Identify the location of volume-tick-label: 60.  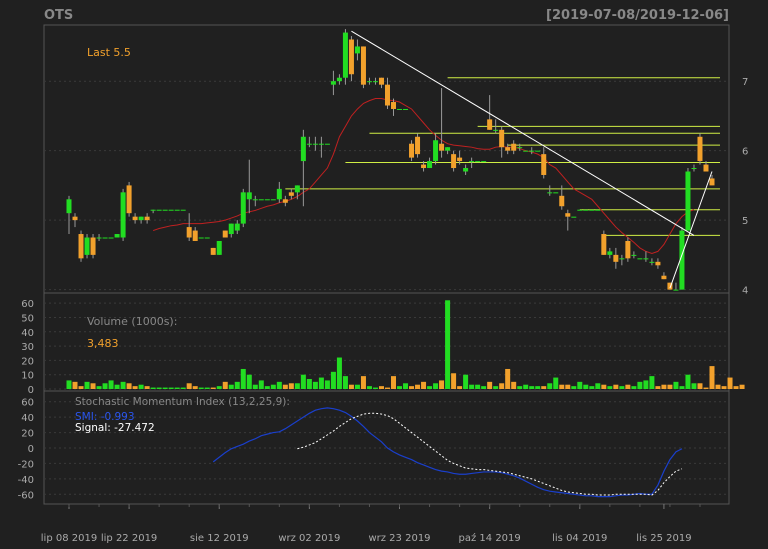
(27, 304).